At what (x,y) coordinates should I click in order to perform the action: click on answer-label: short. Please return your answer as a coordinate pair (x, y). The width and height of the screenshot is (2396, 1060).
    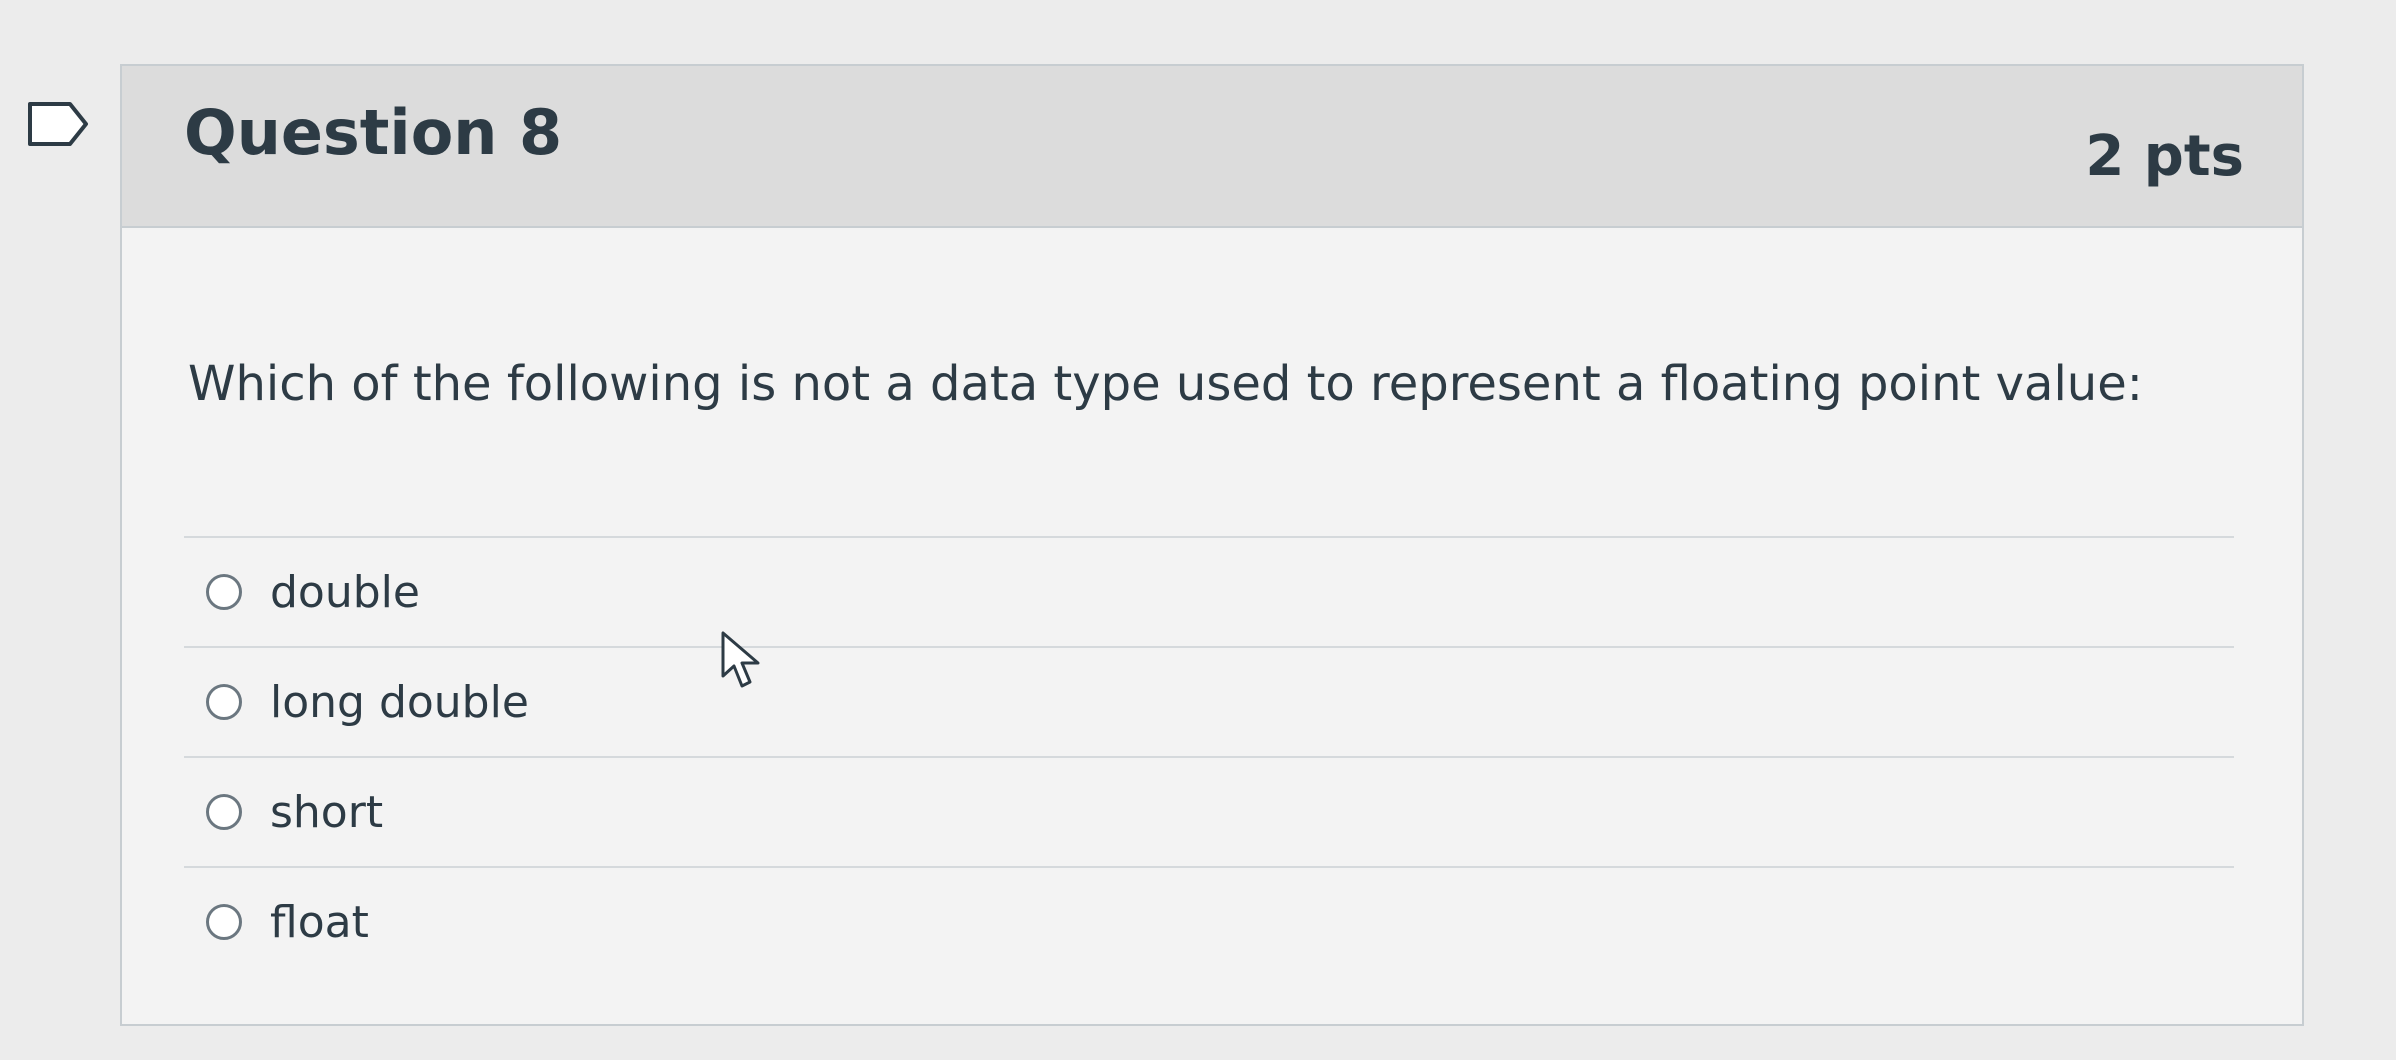
    Looking at the image, I should click on (327, 812).